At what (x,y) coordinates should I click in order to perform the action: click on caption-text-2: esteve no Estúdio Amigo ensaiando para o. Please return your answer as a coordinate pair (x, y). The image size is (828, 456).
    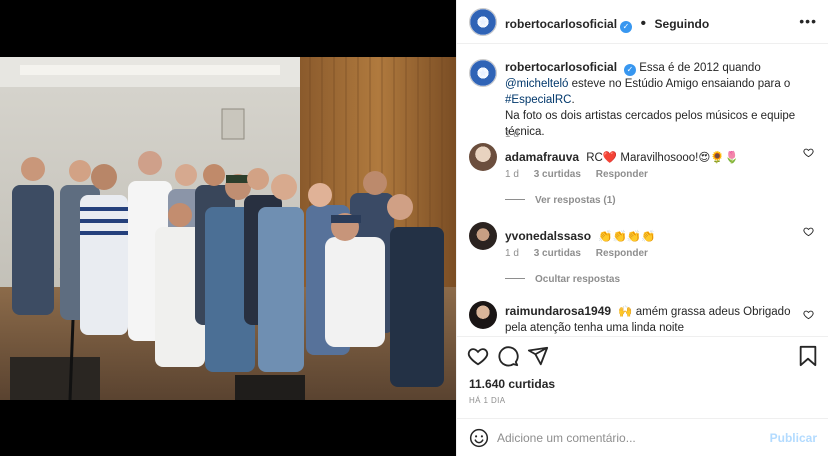
    Looking at the image, I should click on (681, 84).